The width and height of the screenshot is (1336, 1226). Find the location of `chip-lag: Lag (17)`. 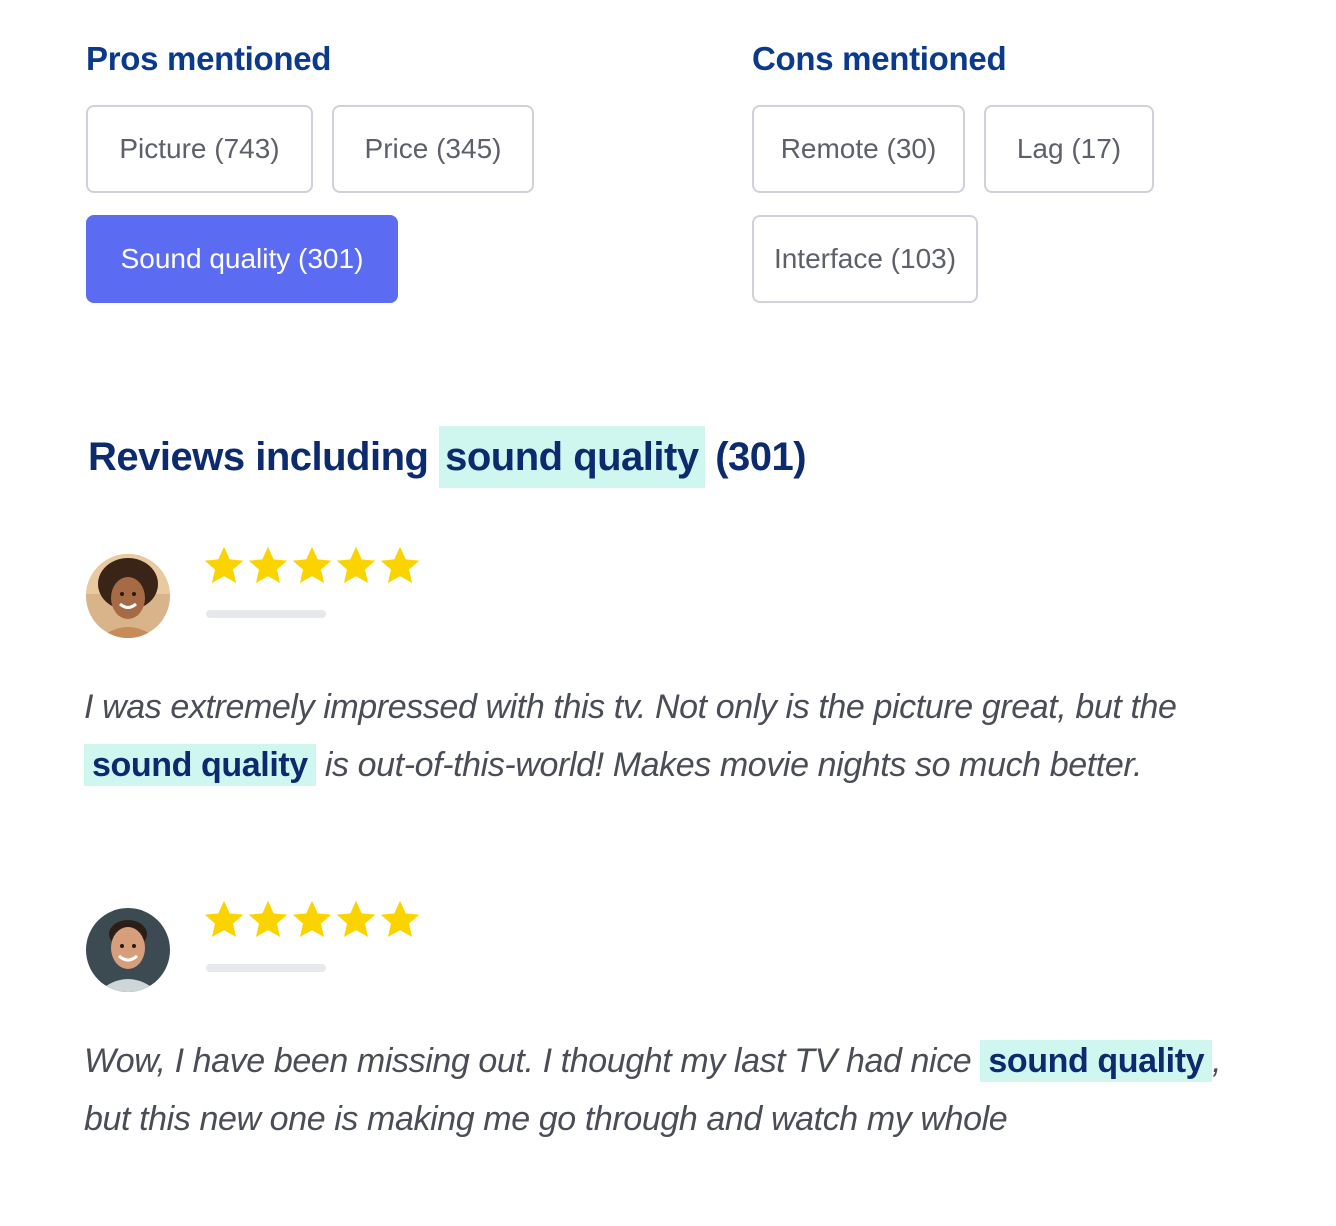

chip-lag: Lag (17) is located at coordinates (1069, 149).